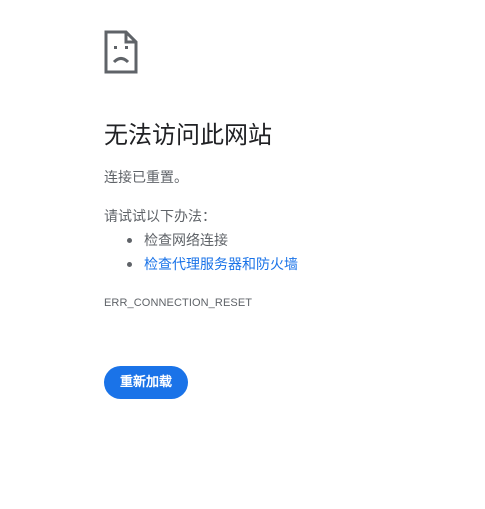 The width and height of the screenshot is (485, 509). Describe the element at coordinates (186, 241) in the screenshot. I see `suggestion-label: 检查网络连接` at that location.